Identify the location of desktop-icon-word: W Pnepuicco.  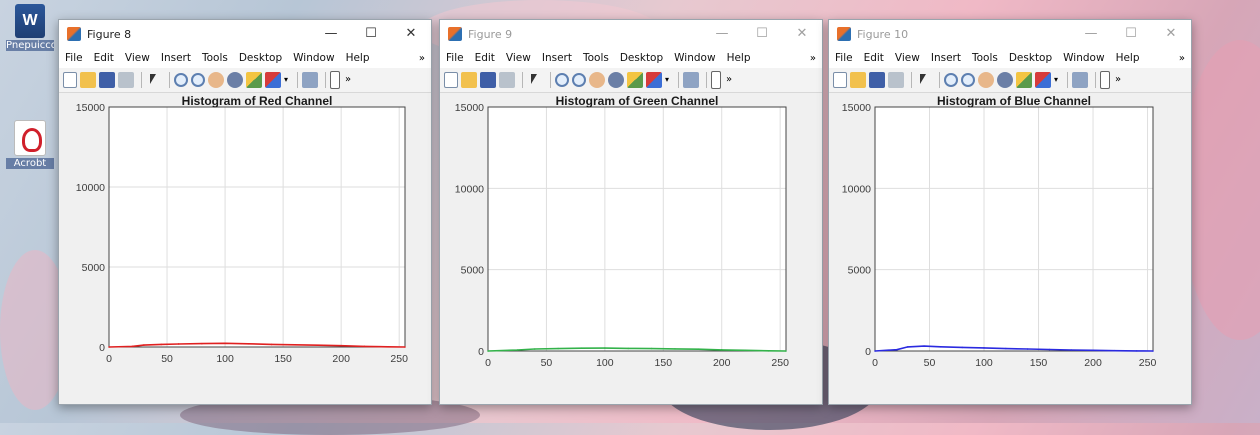
(30, 27).